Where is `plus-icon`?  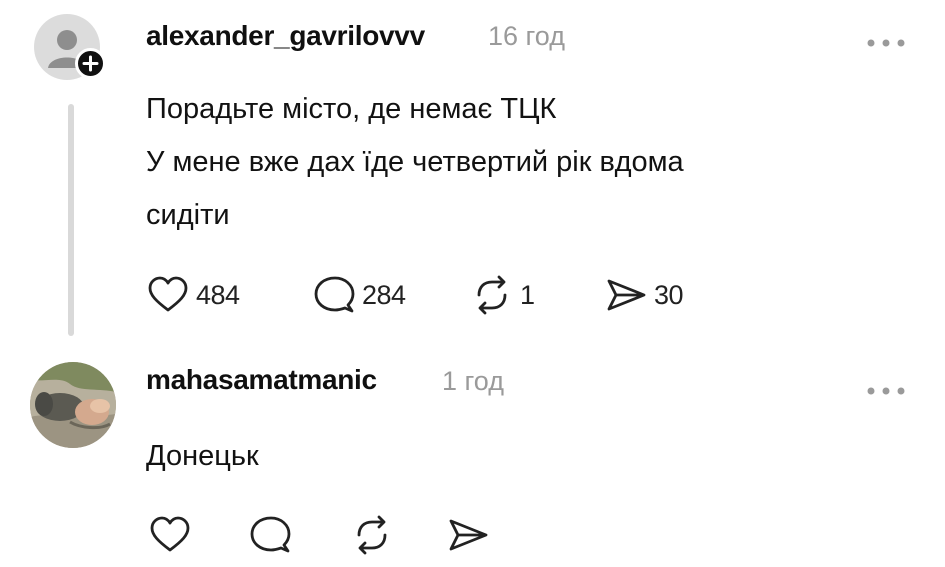 plus-icon is located at coordinates (90, 63).